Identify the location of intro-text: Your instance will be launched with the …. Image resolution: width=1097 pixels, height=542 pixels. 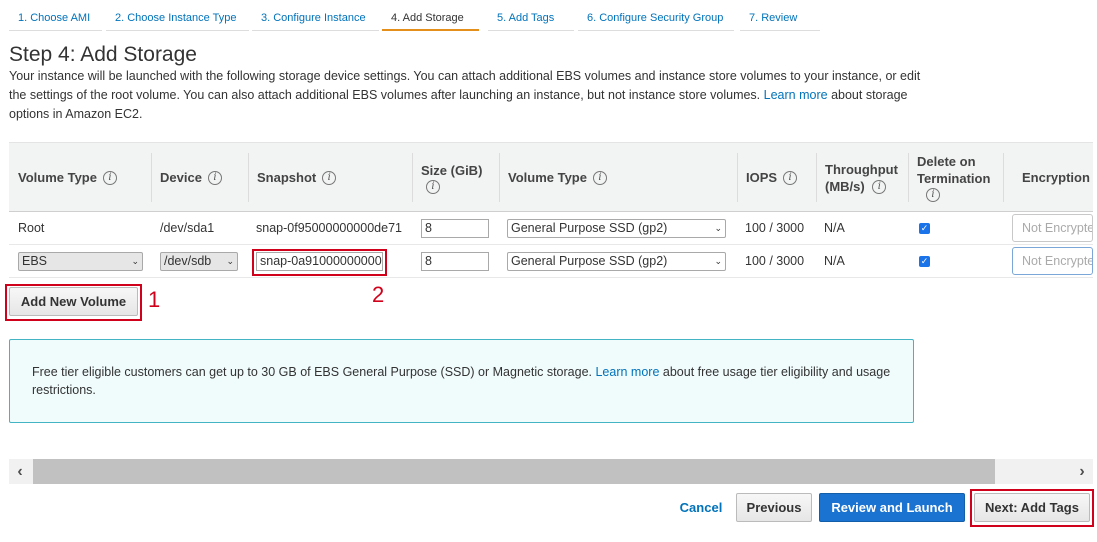
(469, 95).